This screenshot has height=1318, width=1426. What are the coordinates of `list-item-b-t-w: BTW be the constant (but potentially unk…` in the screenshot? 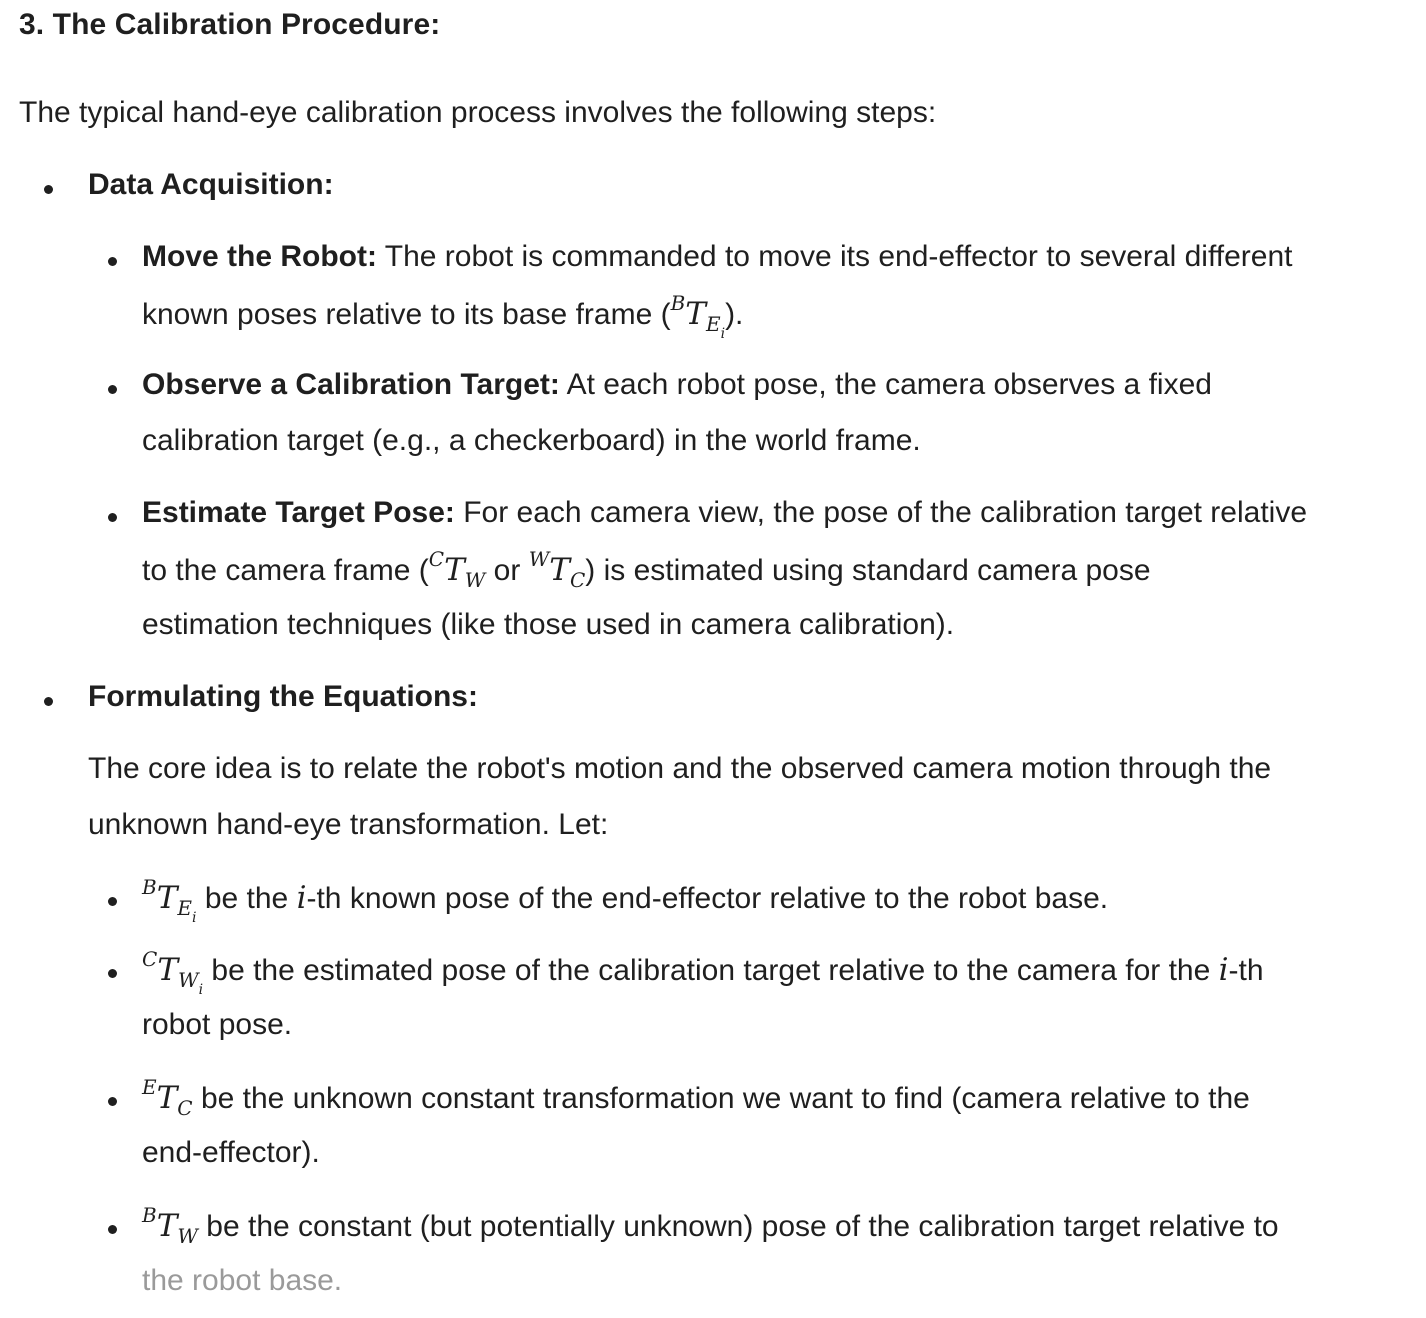 It's located at (710, 1225).